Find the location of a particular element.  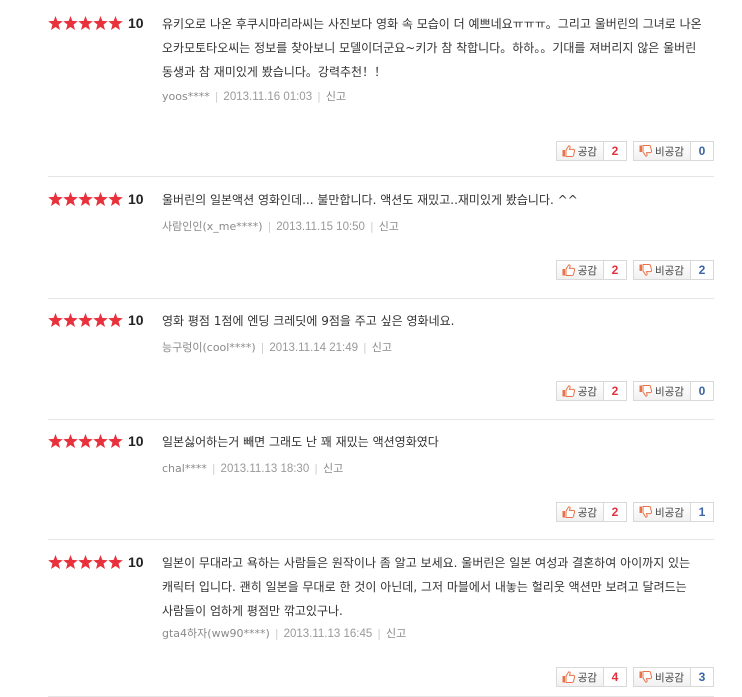

agree-count: 4 is located at coordinates (616, 677).